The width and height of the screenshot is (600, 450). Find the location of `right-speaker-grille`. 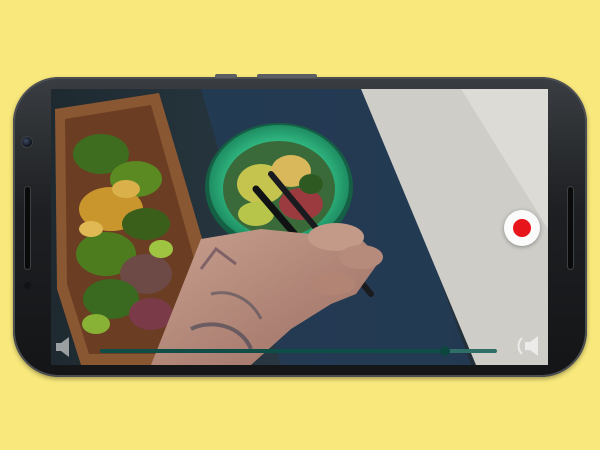

right-speaker-grille is located at coordinates (570, 228).